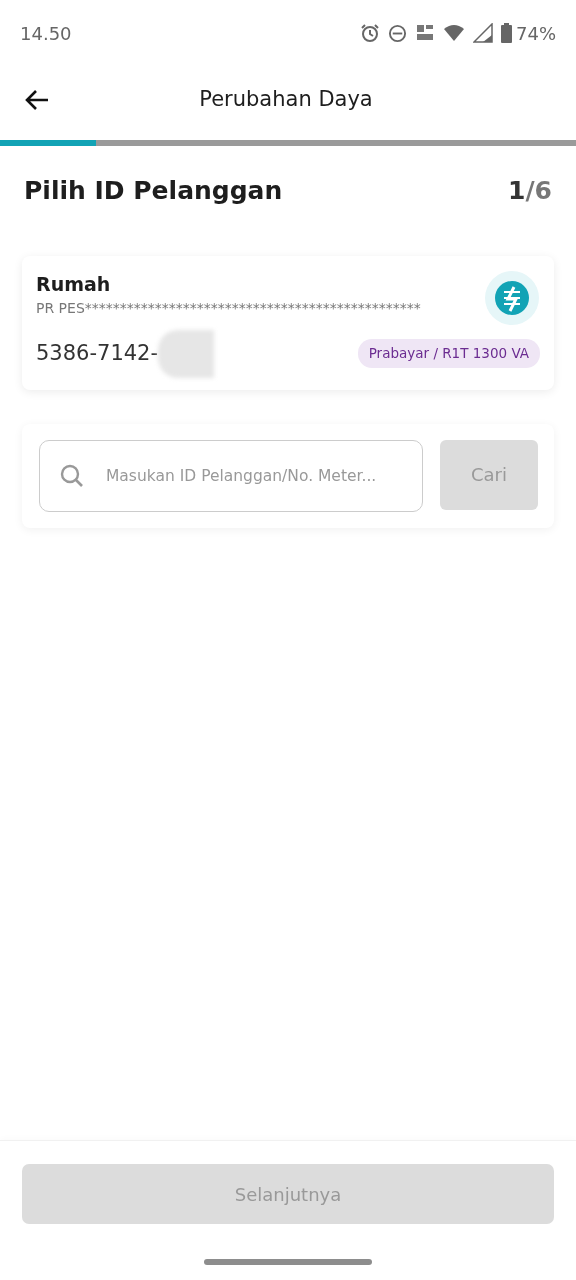 Image resolution: width=576 pixels, height=1280 pixels. What do you see at coordinates (370, 33) in the screenshot?
I see `alarm-icon` at bounding box center [370, 33].